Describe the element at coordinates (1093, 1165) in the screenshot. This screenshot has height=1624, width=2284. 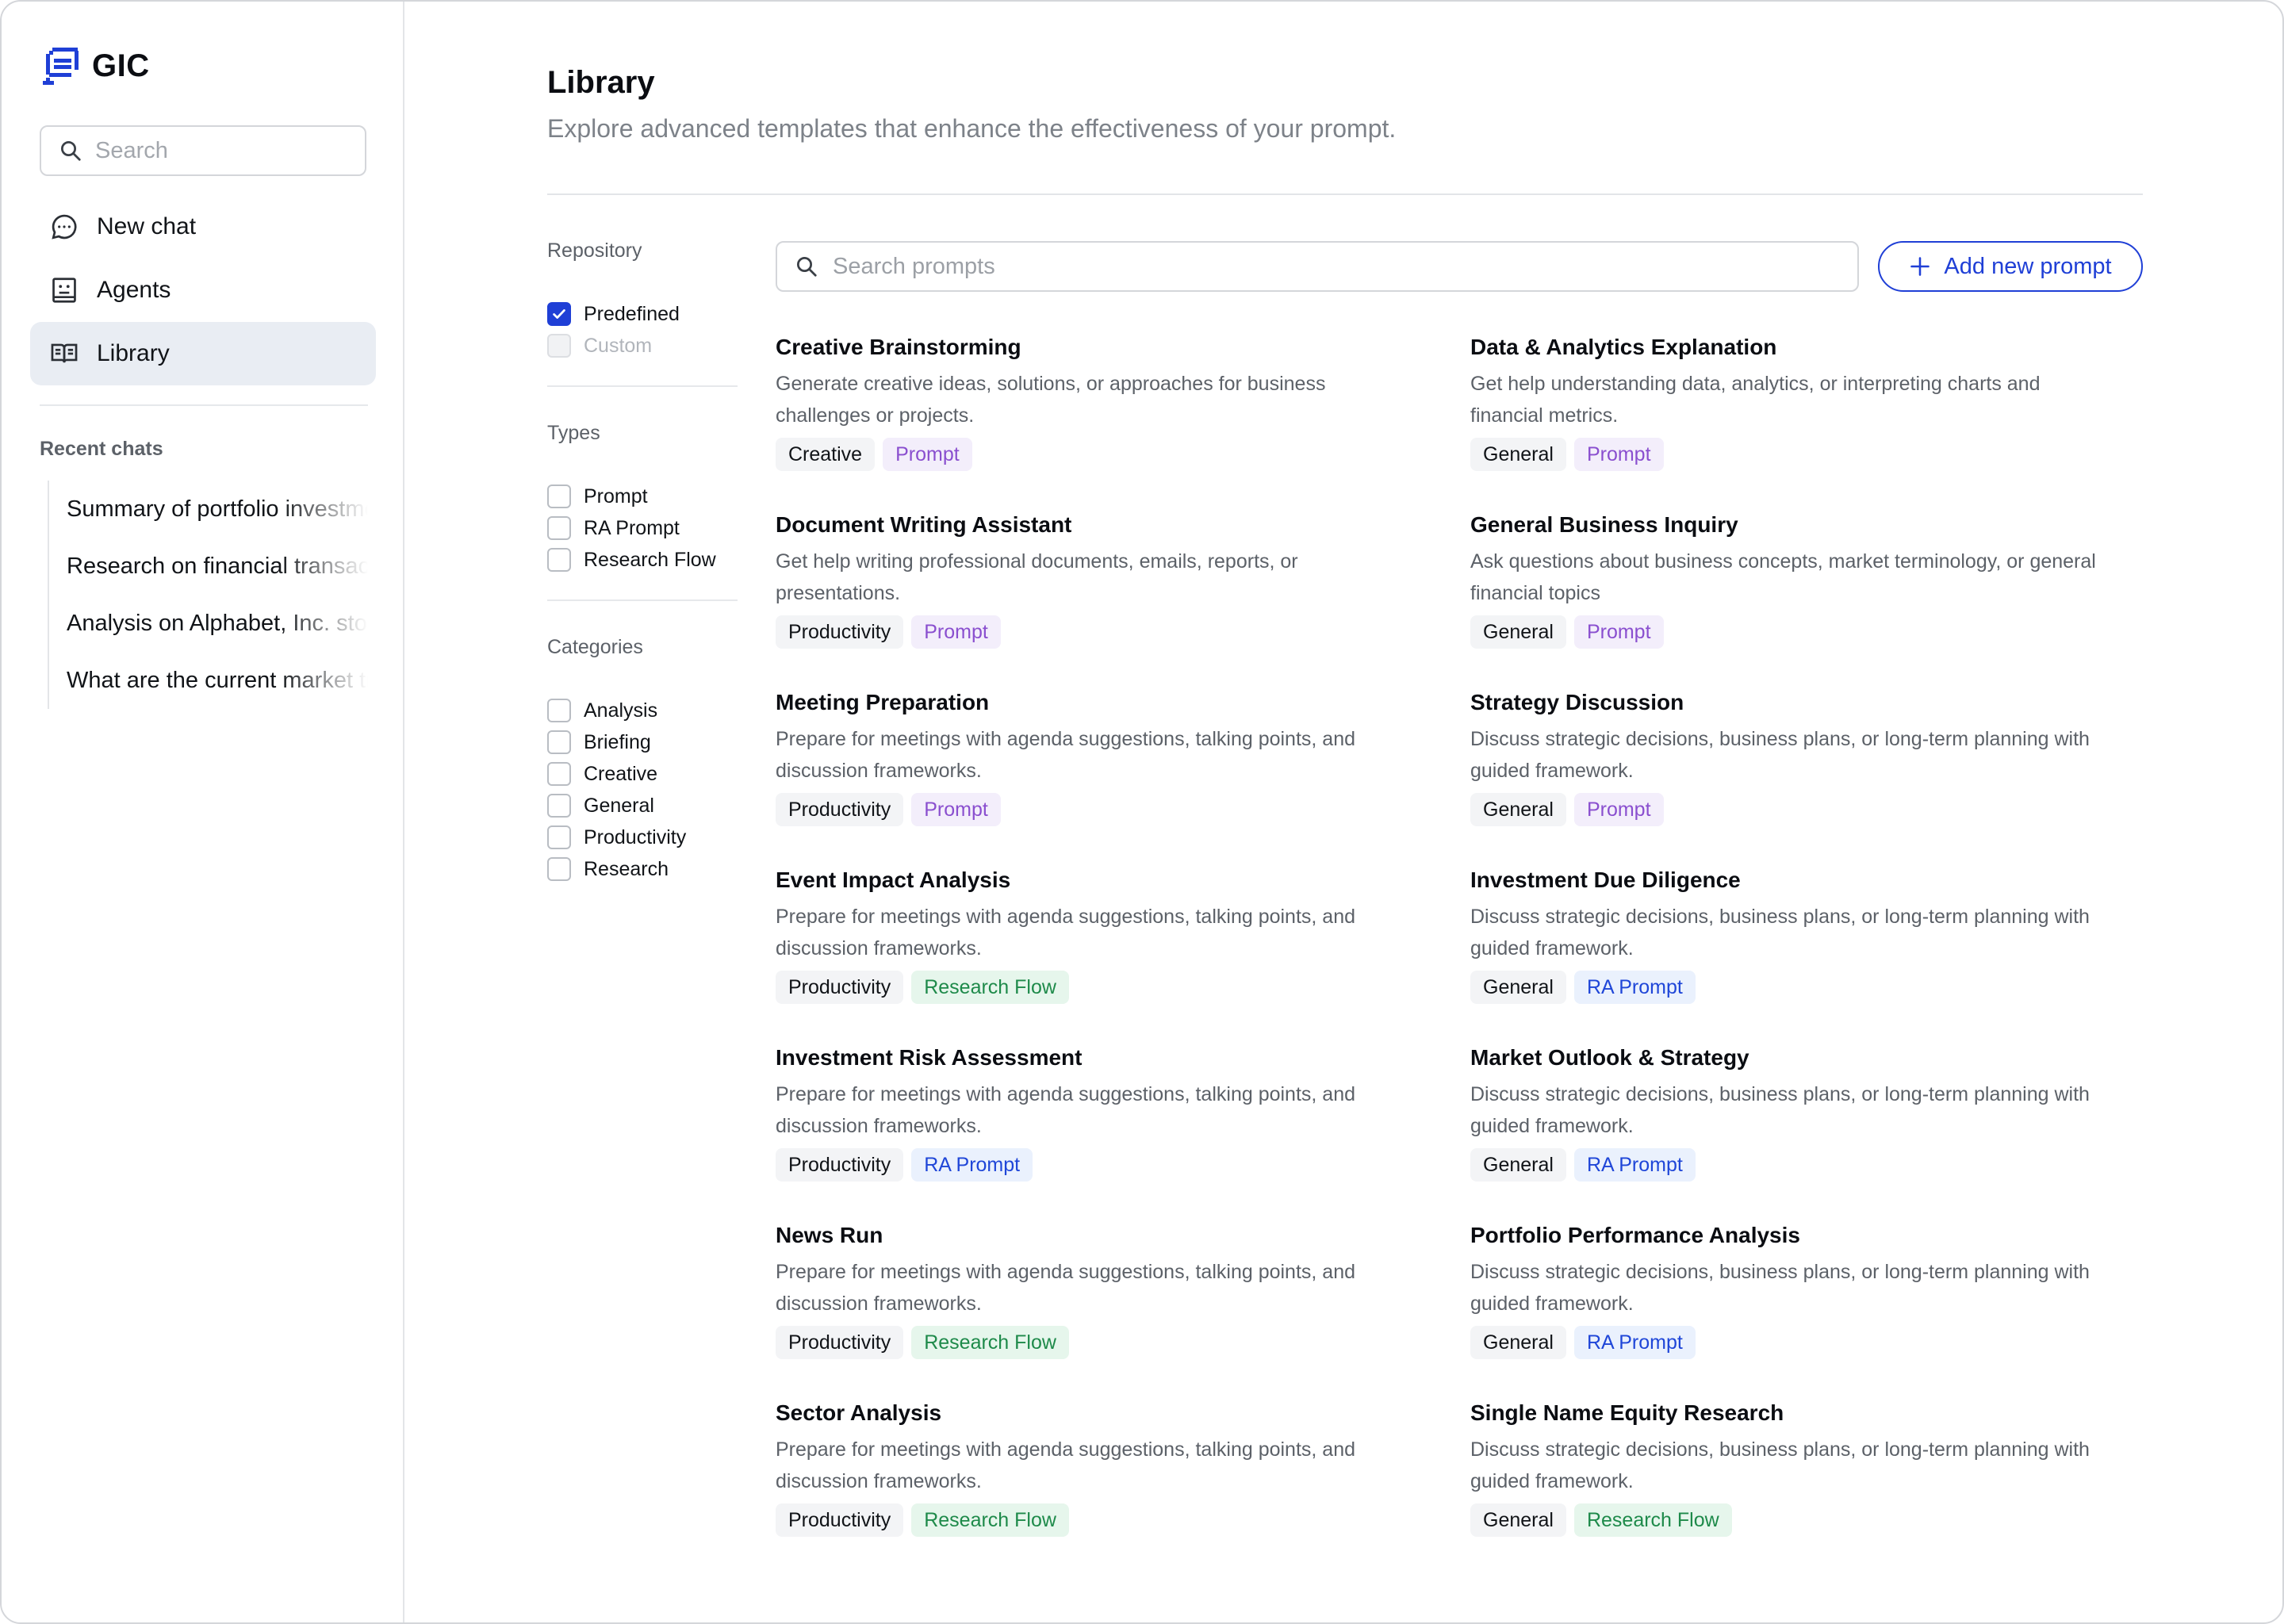
I see `prompt-card-tags: Productivity RA Prompt` at that location.